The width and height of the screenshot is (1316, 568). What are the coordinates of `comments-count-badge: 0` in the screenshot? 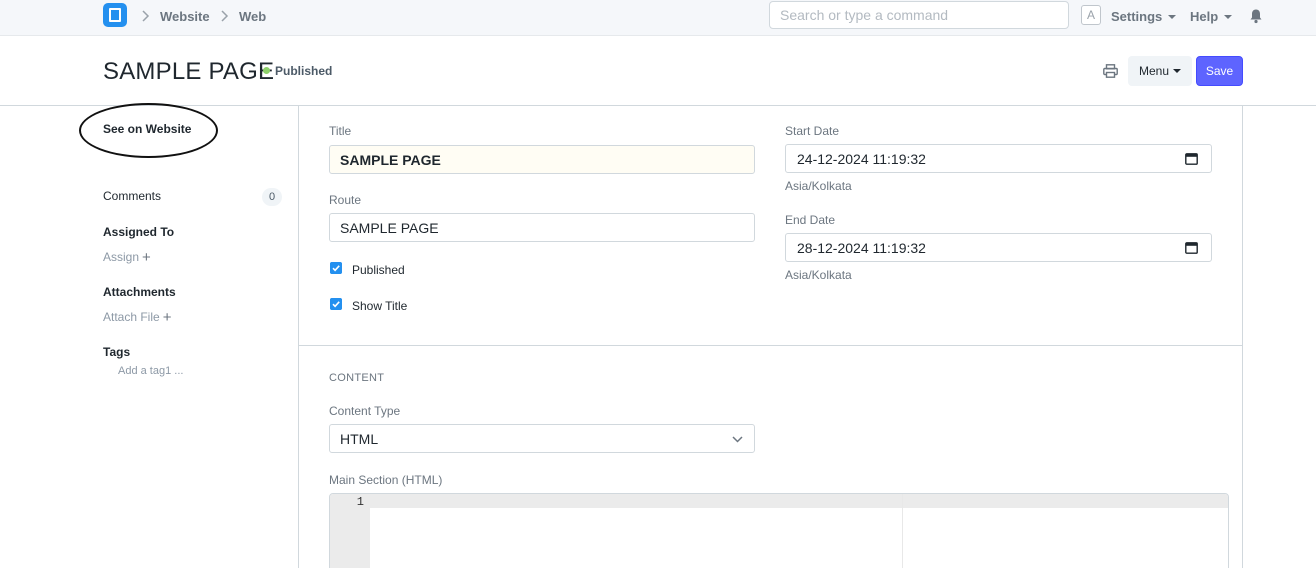 It's located at (272, 197).